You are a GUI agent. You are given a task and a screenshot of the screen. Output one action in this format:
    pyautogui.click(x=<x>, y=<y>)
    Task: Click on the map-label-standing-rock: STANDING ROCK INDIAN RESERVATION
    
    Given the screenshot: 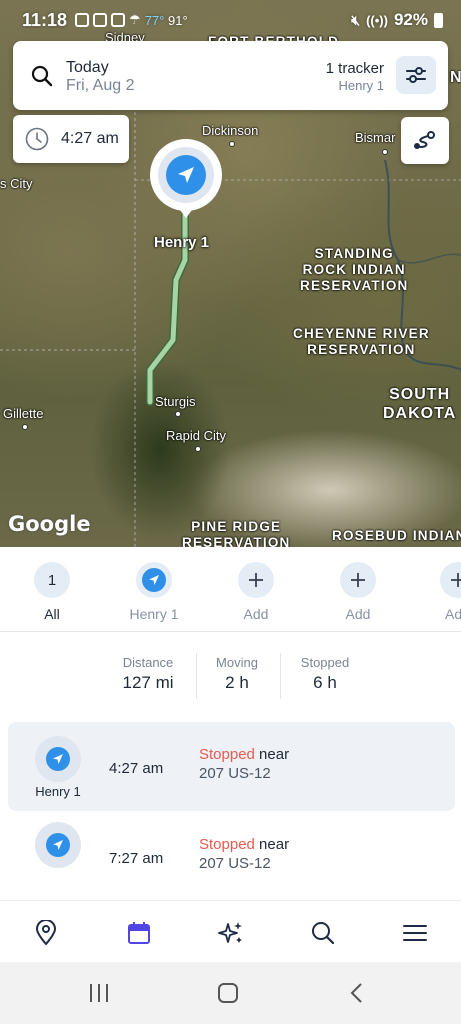 What is the action you would take?
    pyautogui.click(x=354, y=269)
    